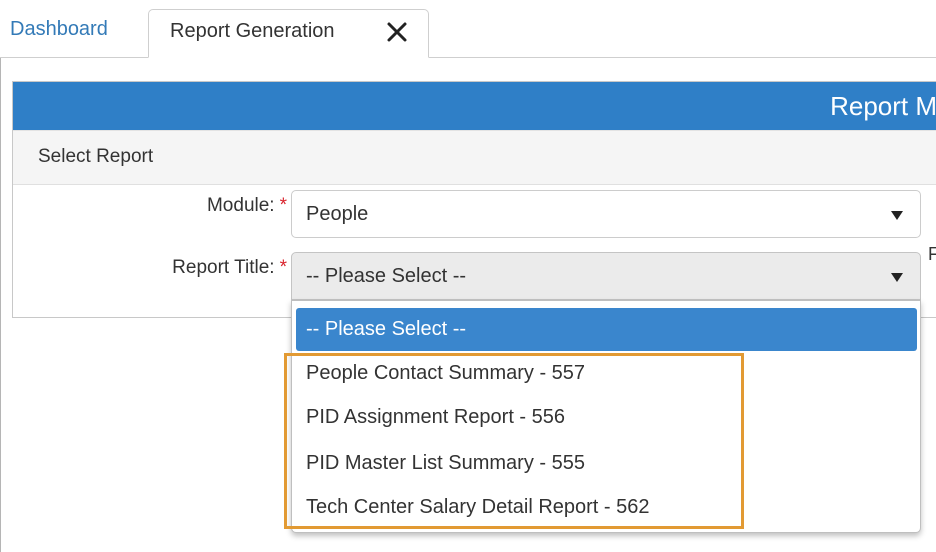 This screenshot has width=936, height=552. Describe the element at coordinates (386, 276) in the screenshot. I see `report-title-select-value: -- Please Select --` at that location.